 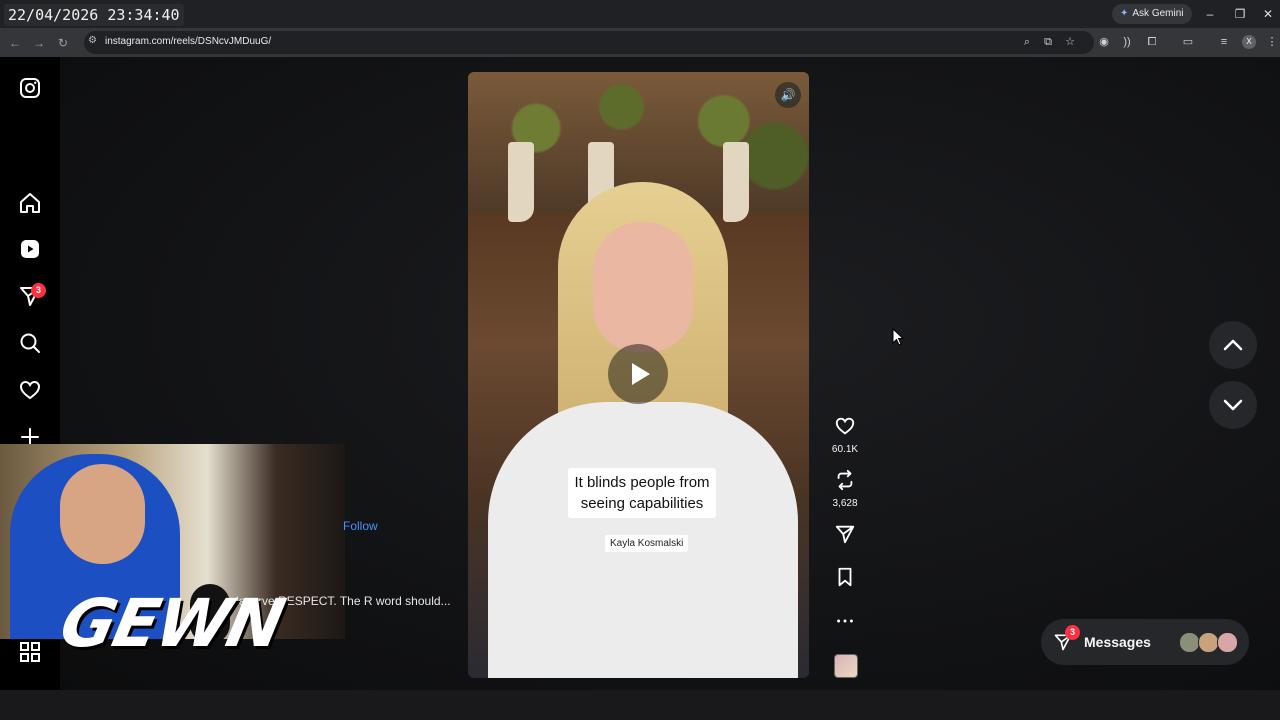 I want to click on like-action: 60.1K, so click(x=845, y=435).